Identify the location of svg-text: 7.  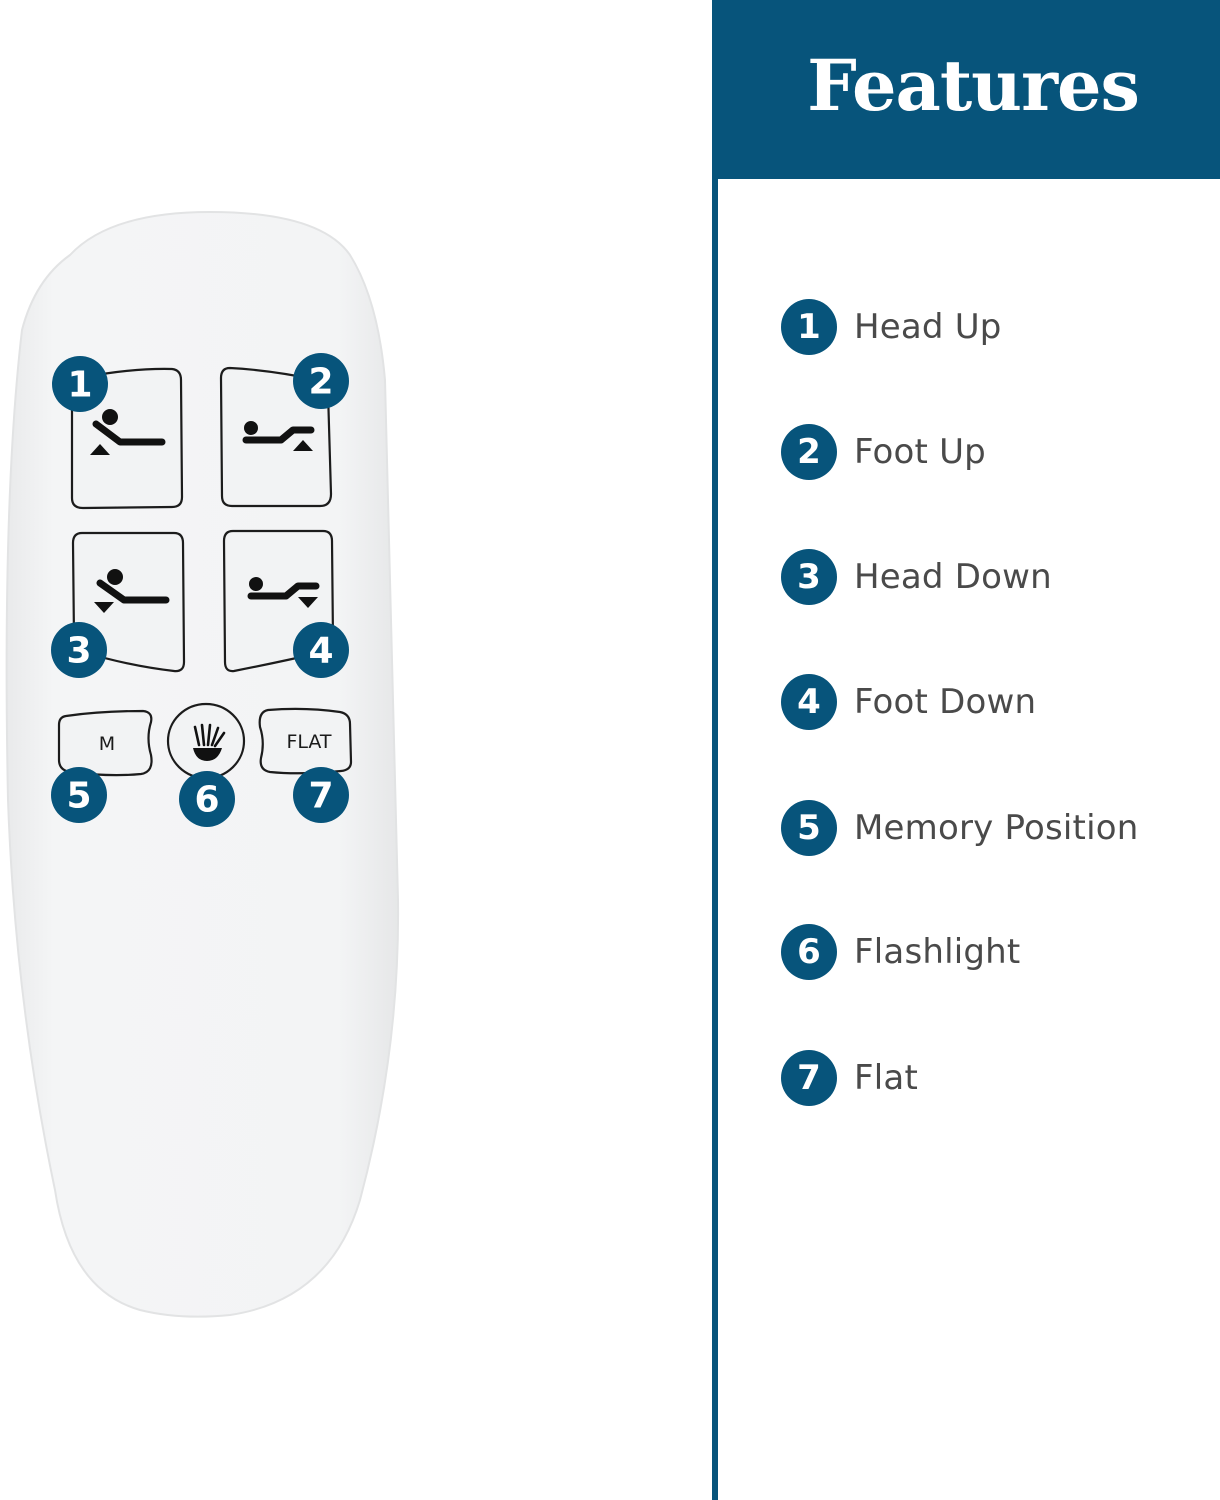
(320, 796).